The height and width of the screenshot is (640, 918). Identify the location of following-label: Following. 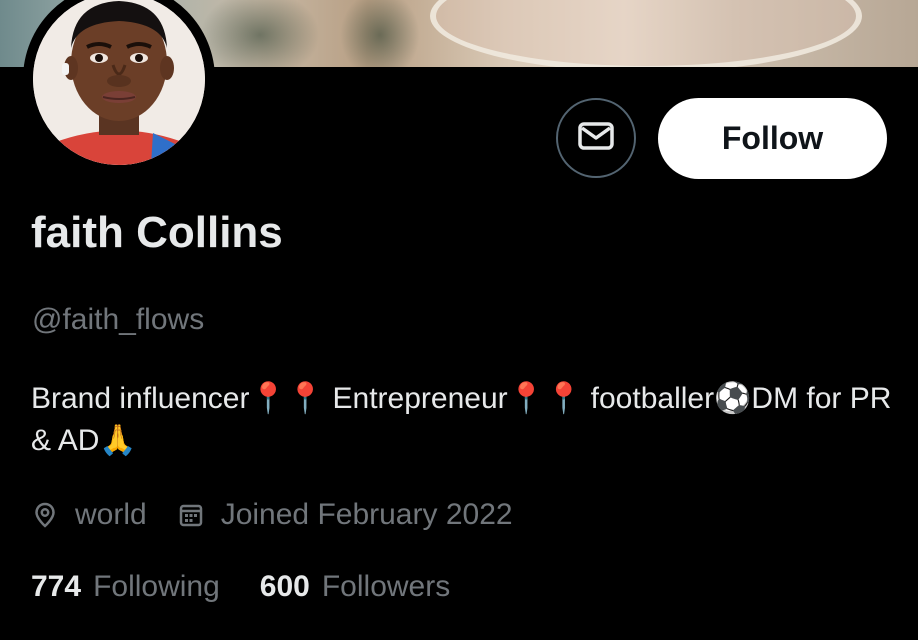
(156, 586).